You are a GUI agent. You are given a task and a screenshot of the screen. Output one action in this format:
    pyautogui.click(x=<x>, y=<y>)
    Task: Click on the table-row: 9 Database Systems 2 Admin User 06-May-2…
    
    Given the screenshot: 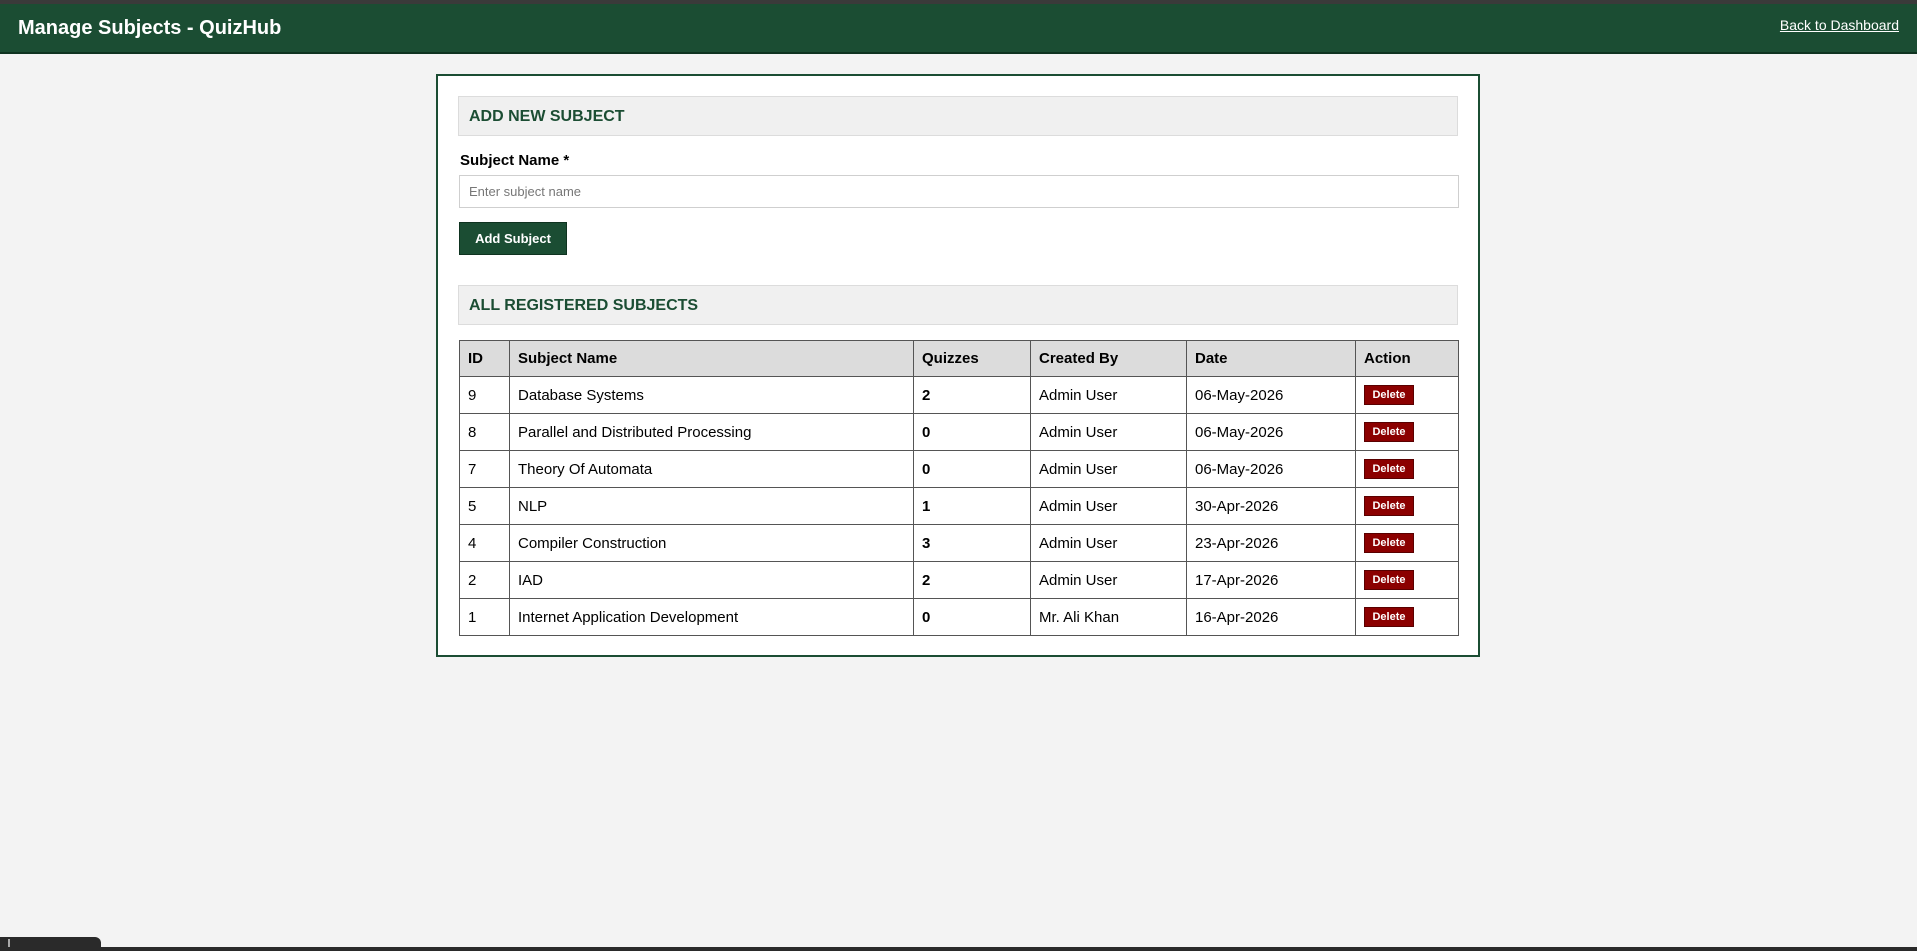 What is the action you would take?
    pyautogui.click(x=959, y=395)
    